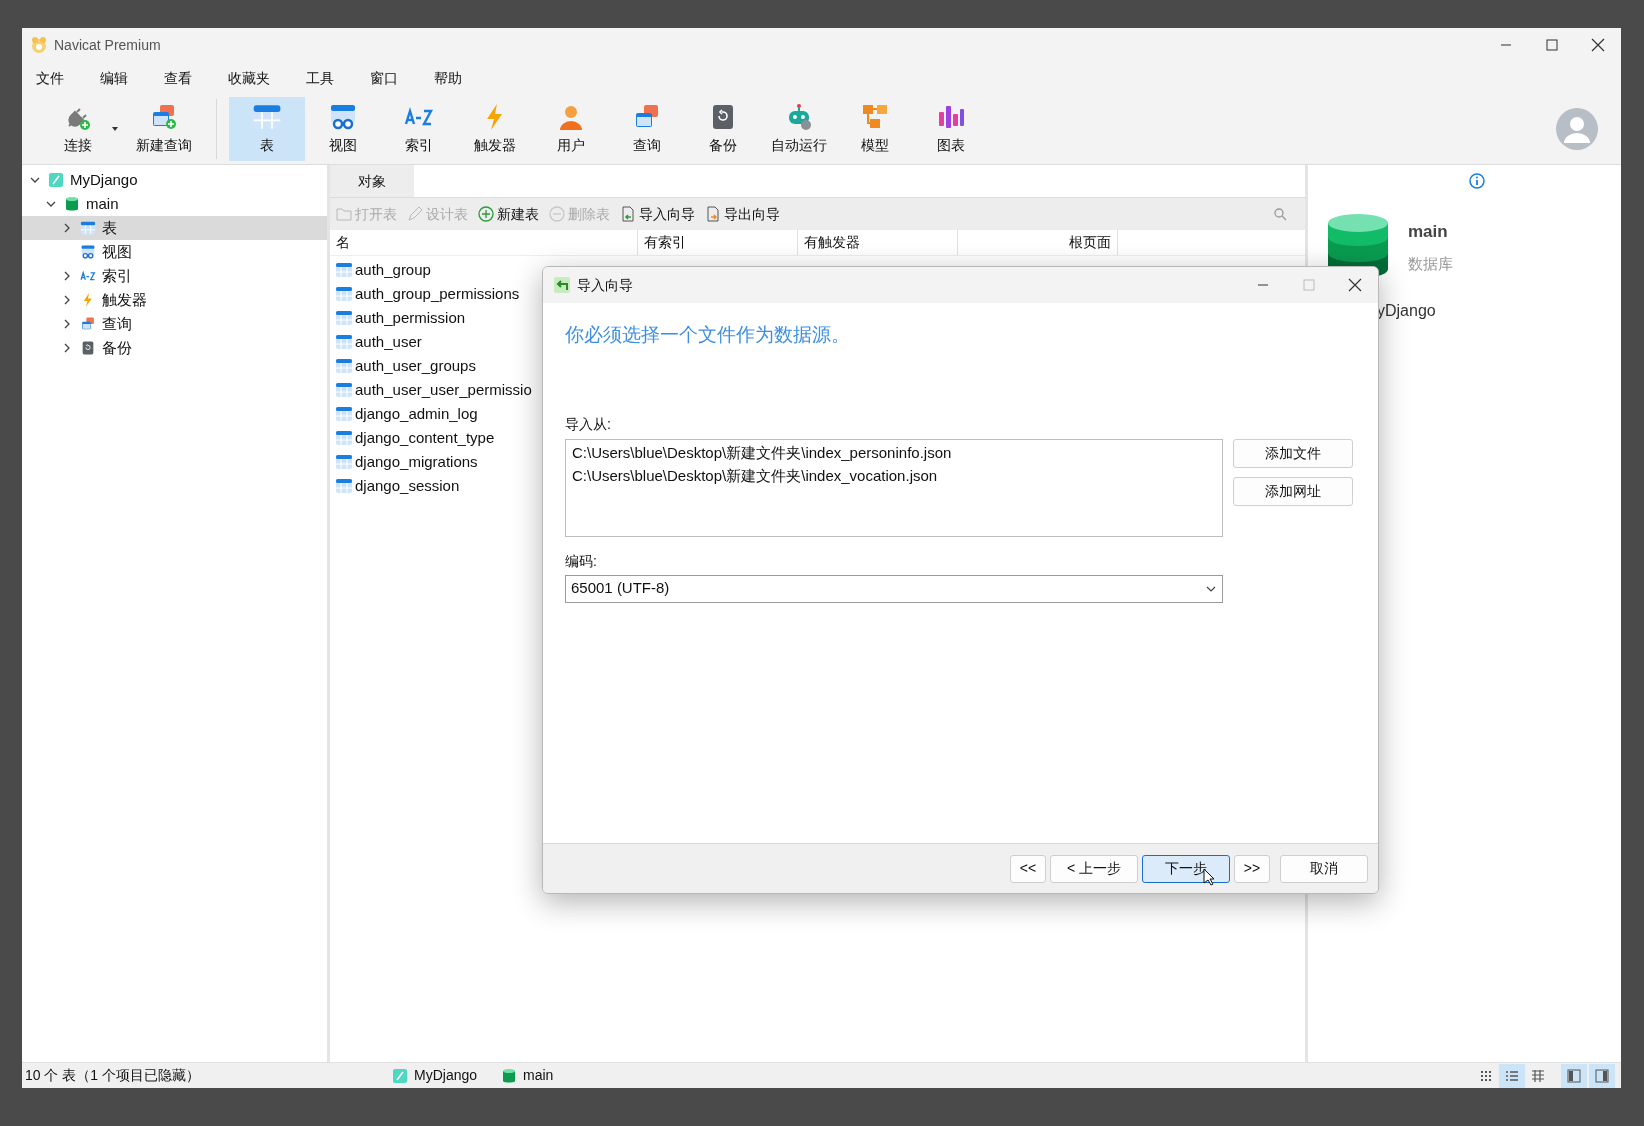 This screenshot has width=1644, height=1126. I want to click on menu-item: 收藏夹, so click(249, 78).